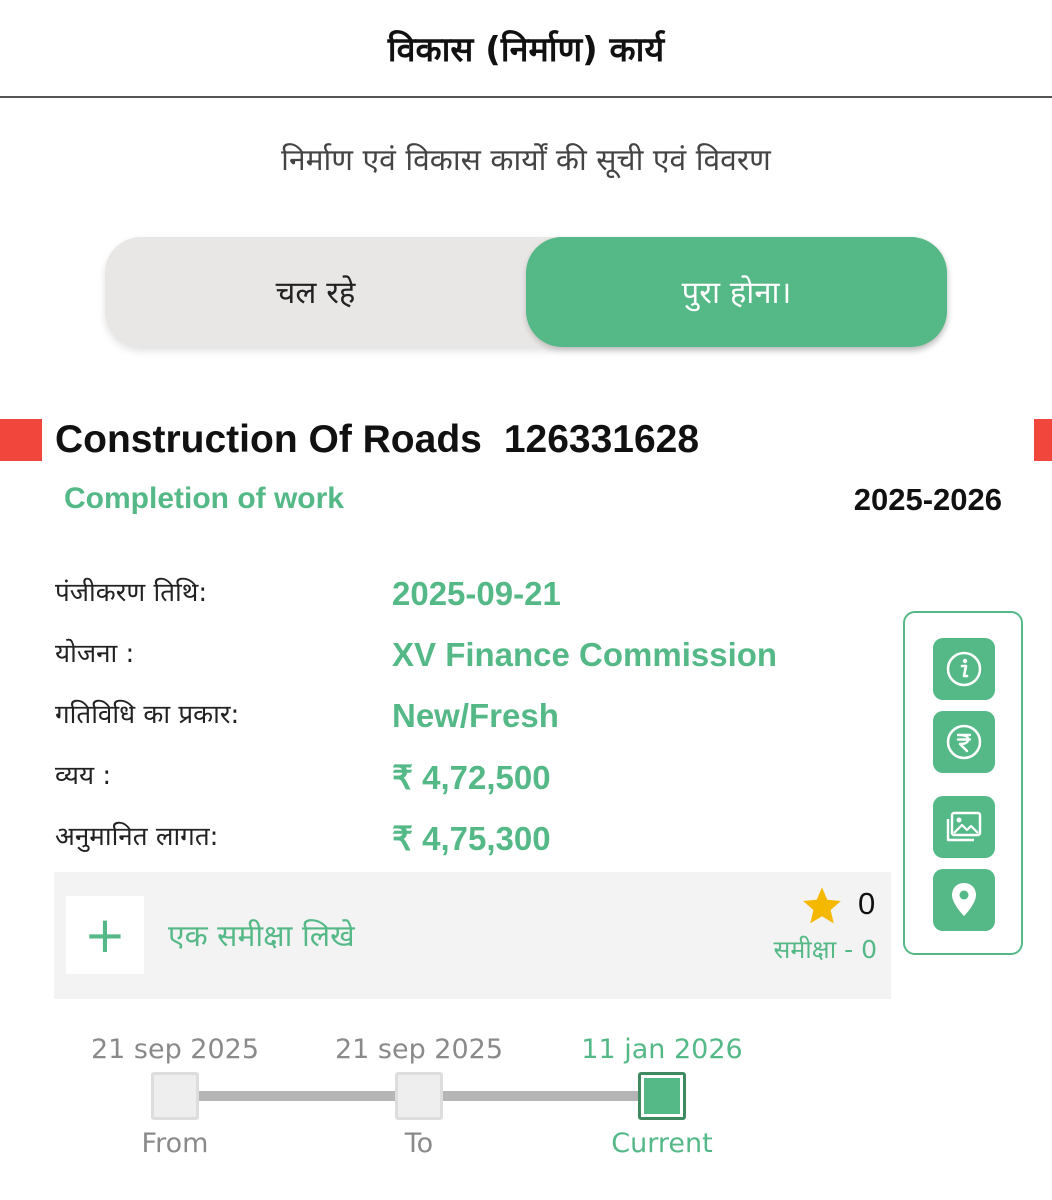 The width and height of the screenshot is (1052, 1200). What do you see at coordinates (662, 1049) in the screenshot?
I see `timeline-date-current: 11 jan 2026` at bounding box center [662, 1049].